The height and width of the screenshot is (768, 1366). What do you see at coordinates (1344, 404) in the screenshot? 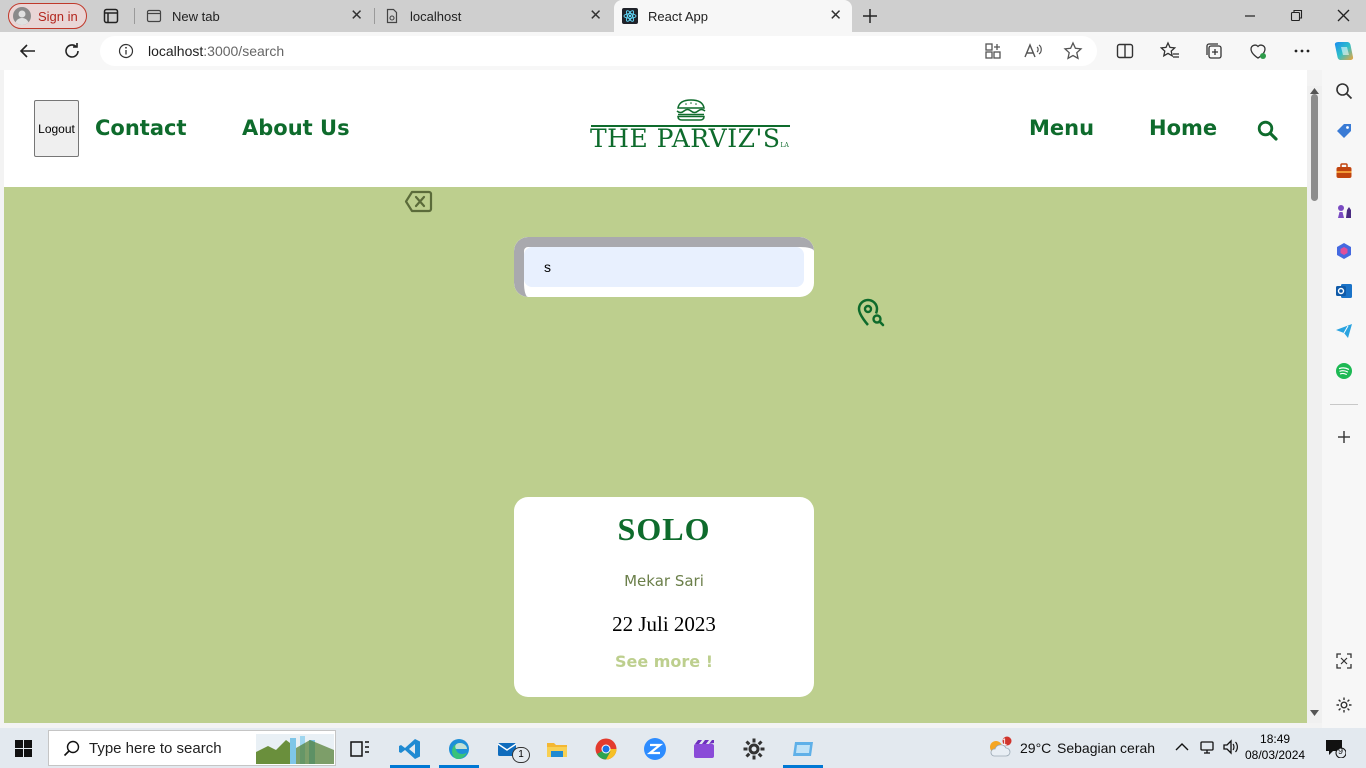
I see `sidebar-divider` at bounding box center [1344, 404].